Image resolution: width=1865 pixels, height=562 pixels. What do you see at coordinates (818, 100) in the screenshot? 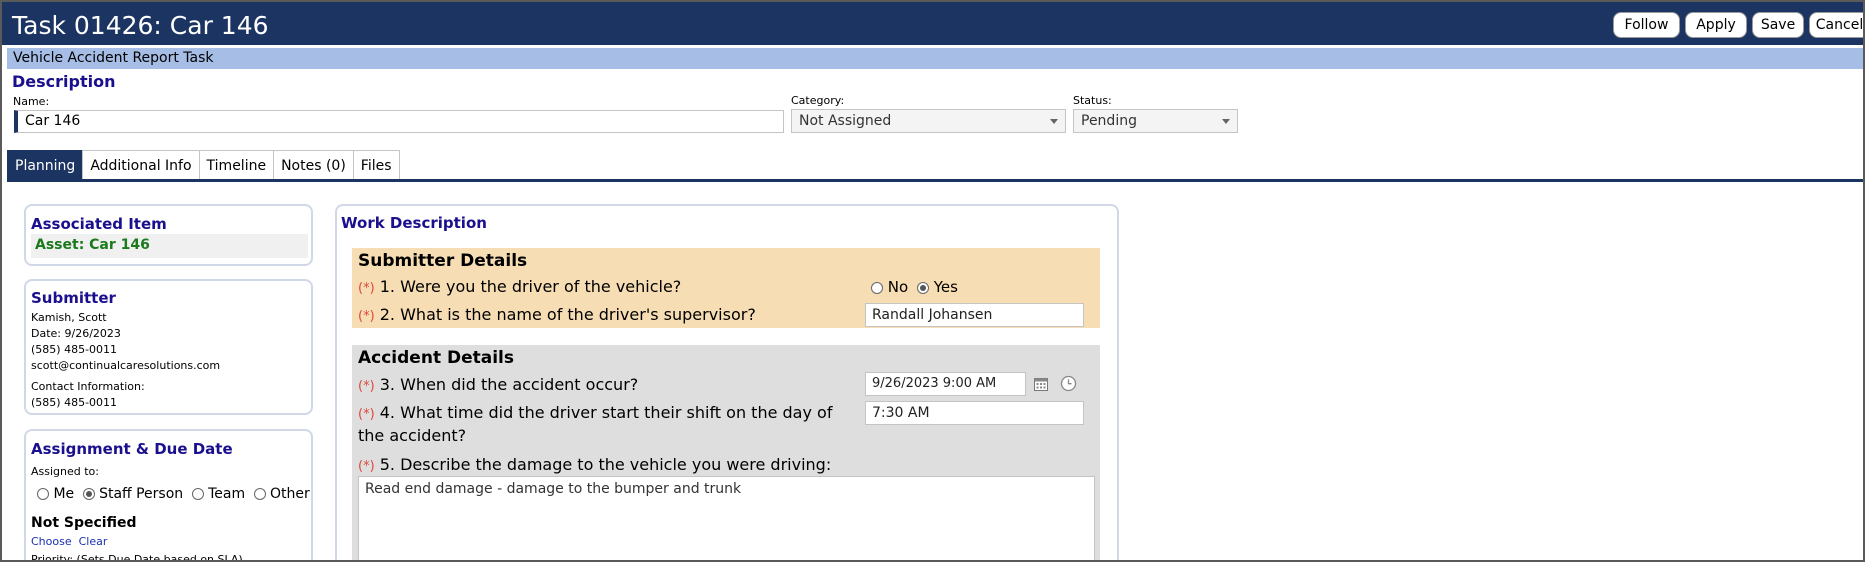
I see `category-label: Category:` at bounding box center [818, 100].